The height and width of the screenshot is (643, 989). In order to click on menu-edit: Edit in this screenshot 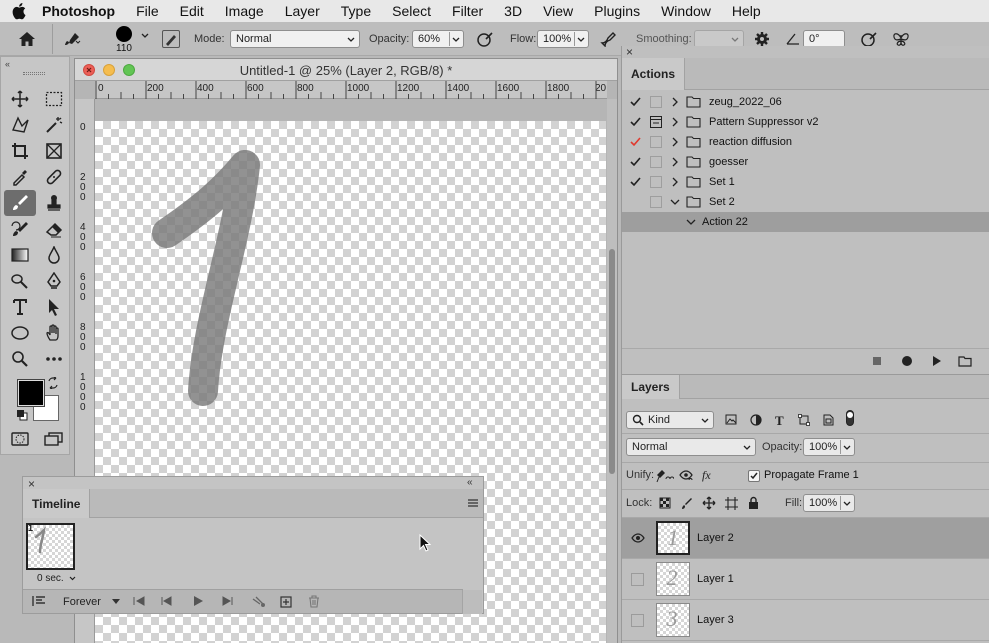, I will do `click(192, 11)`.